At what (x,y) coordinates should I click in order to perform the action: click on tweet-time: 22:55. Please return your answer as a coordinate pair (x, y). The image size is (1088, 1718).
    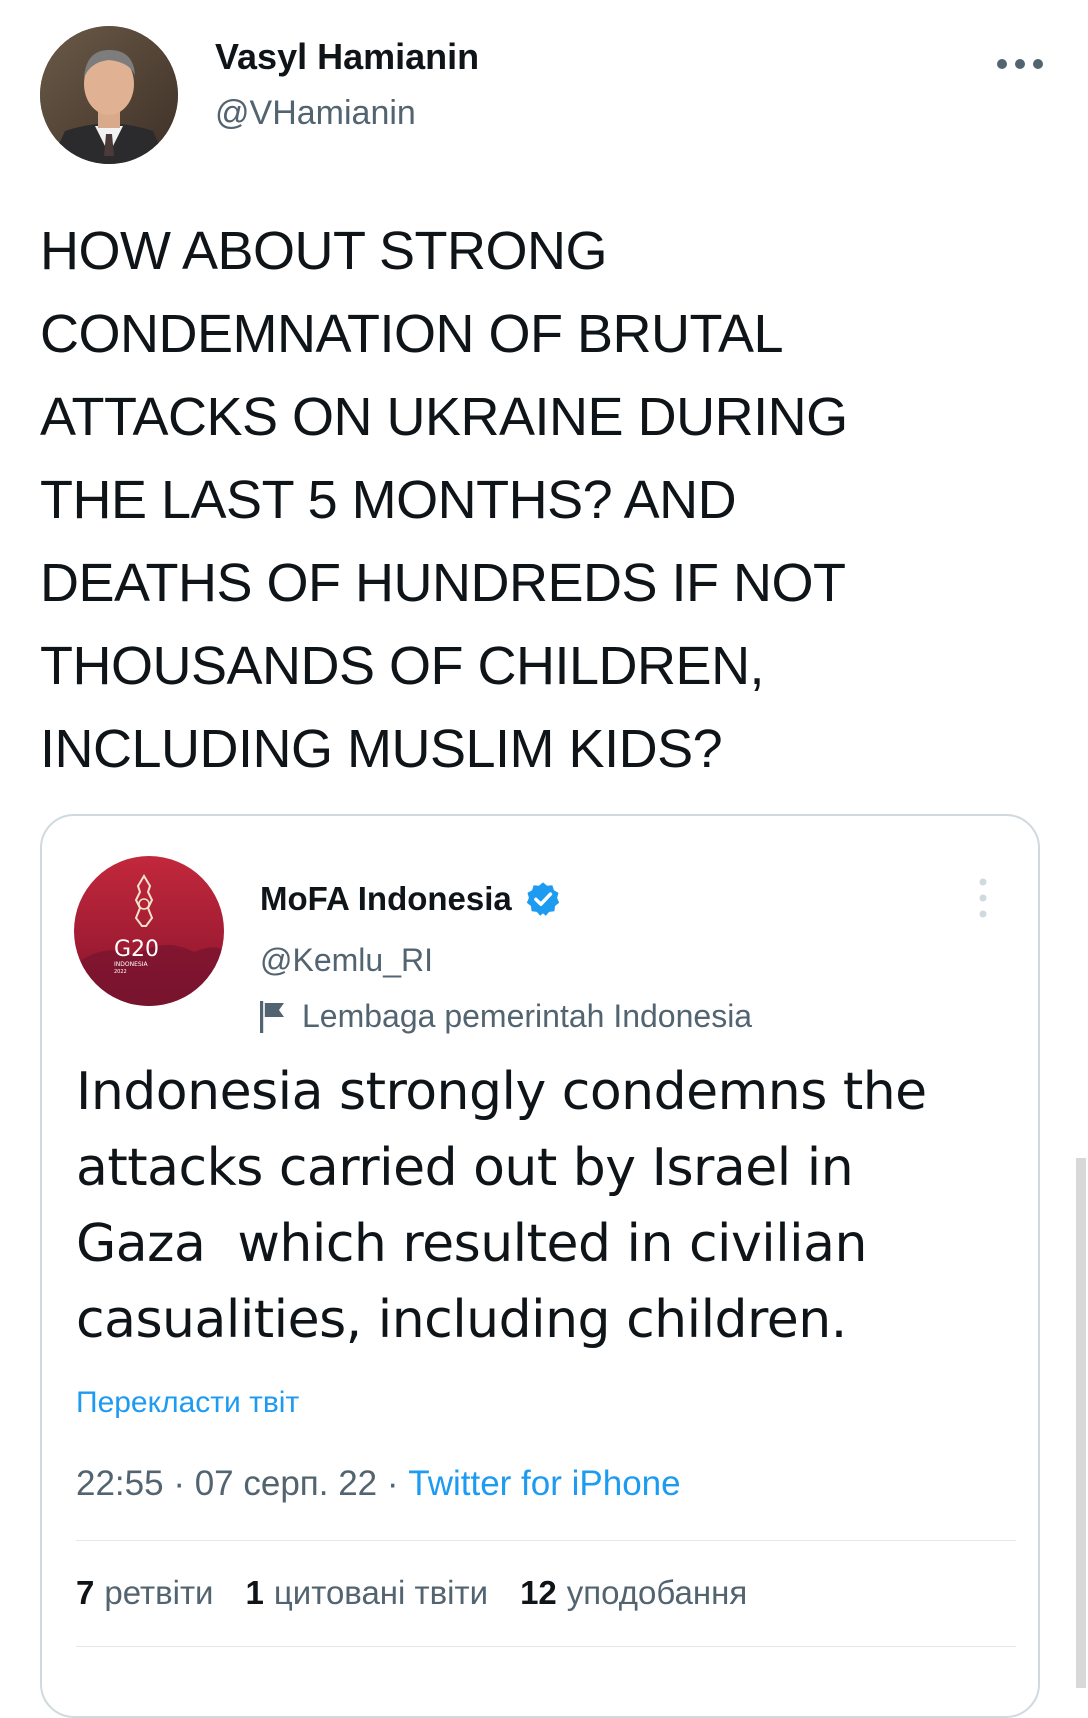
    Looking at the image, I should click on (120, 1483).